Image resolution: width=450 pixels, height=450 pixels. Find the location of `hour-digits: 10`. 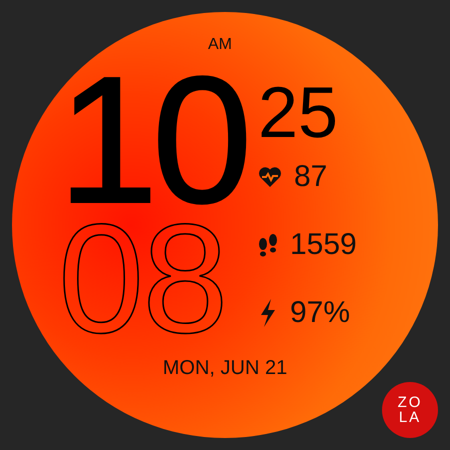

hour-digits: 10 is located at coordinates (153, 141).